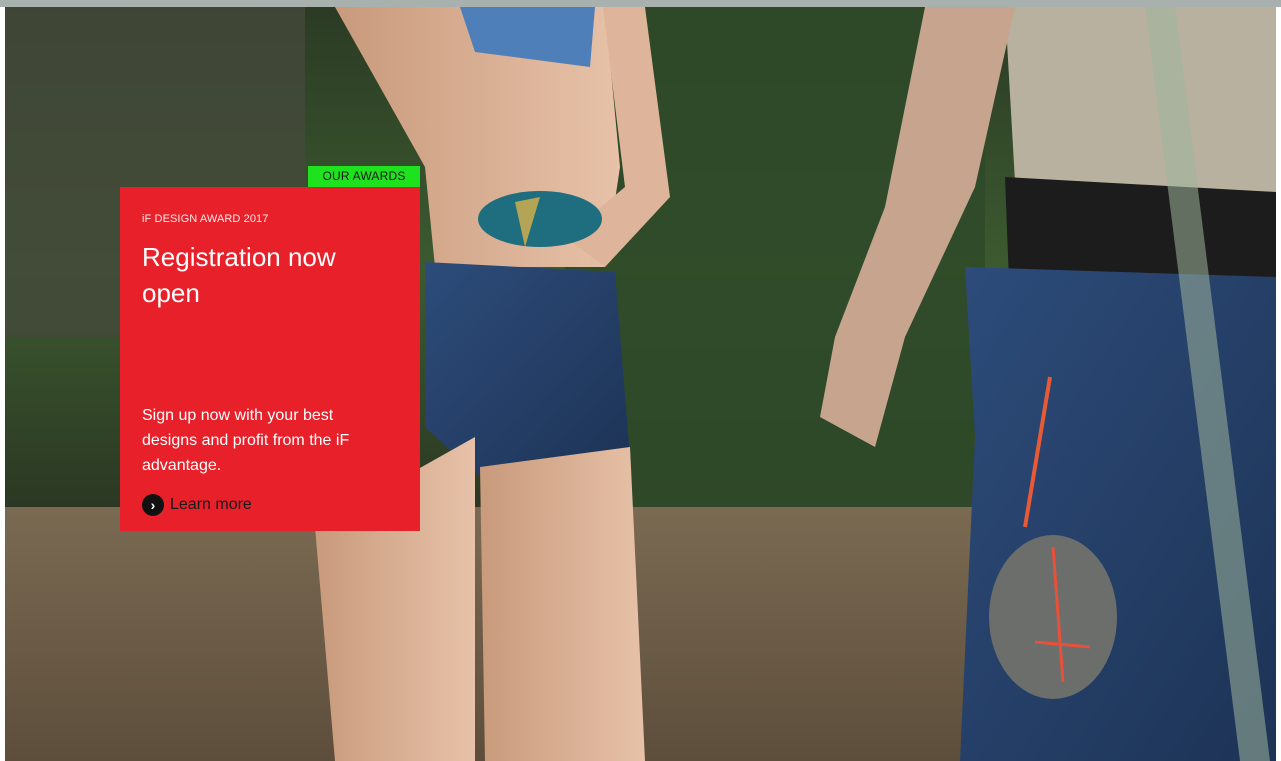 Image resolution: width=1281 pixels, height=761 pixels. I want to click on award-eyebrow: iF DESIGN AWARD 2017, so click(205, 219).